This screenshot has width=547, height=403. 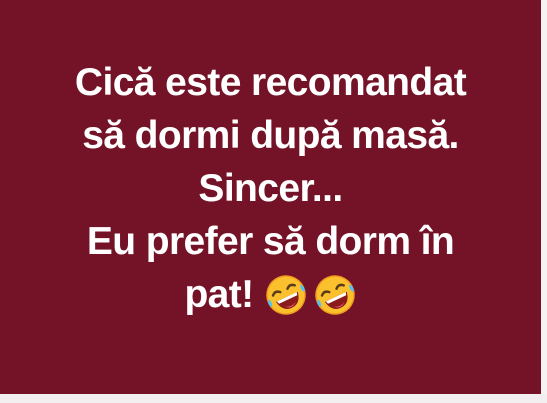 I want to click on text-line-5-label: pat!, so click(x=219, y=294).